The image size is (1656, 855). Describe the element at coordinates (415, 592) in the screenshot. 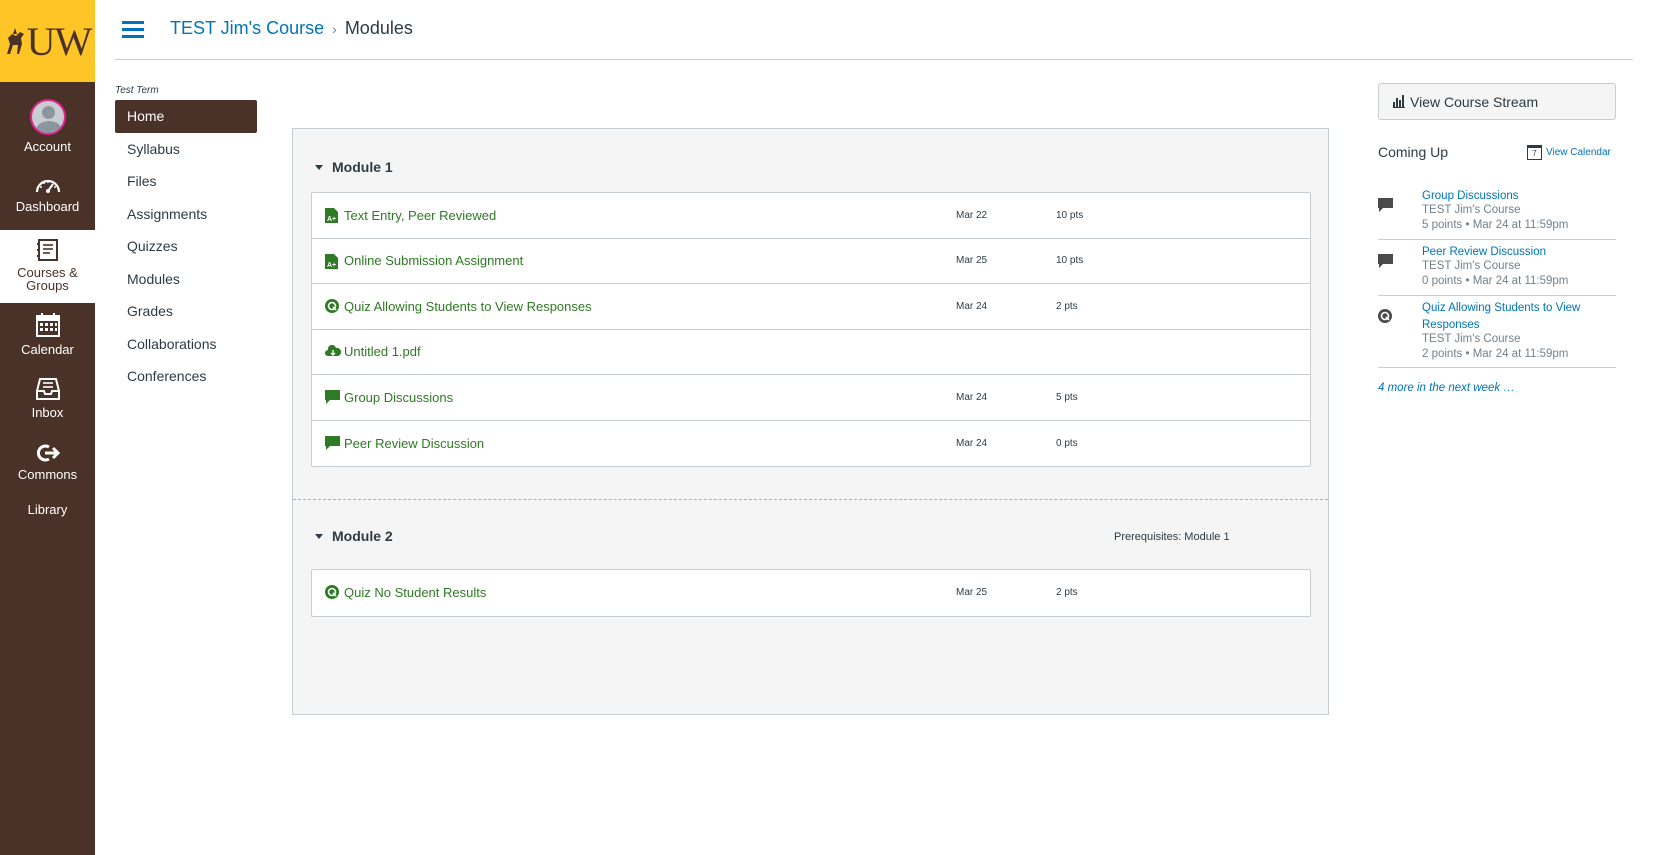

I see `module-item-title: Quiz No Student Results` at that location.